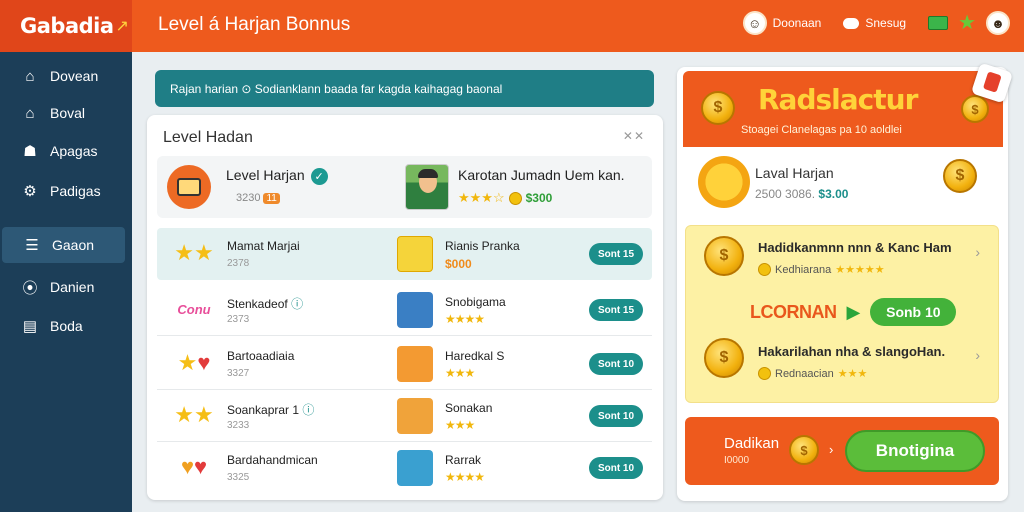  I want to click on logo: Gabadia ↗, so click(66, 26).